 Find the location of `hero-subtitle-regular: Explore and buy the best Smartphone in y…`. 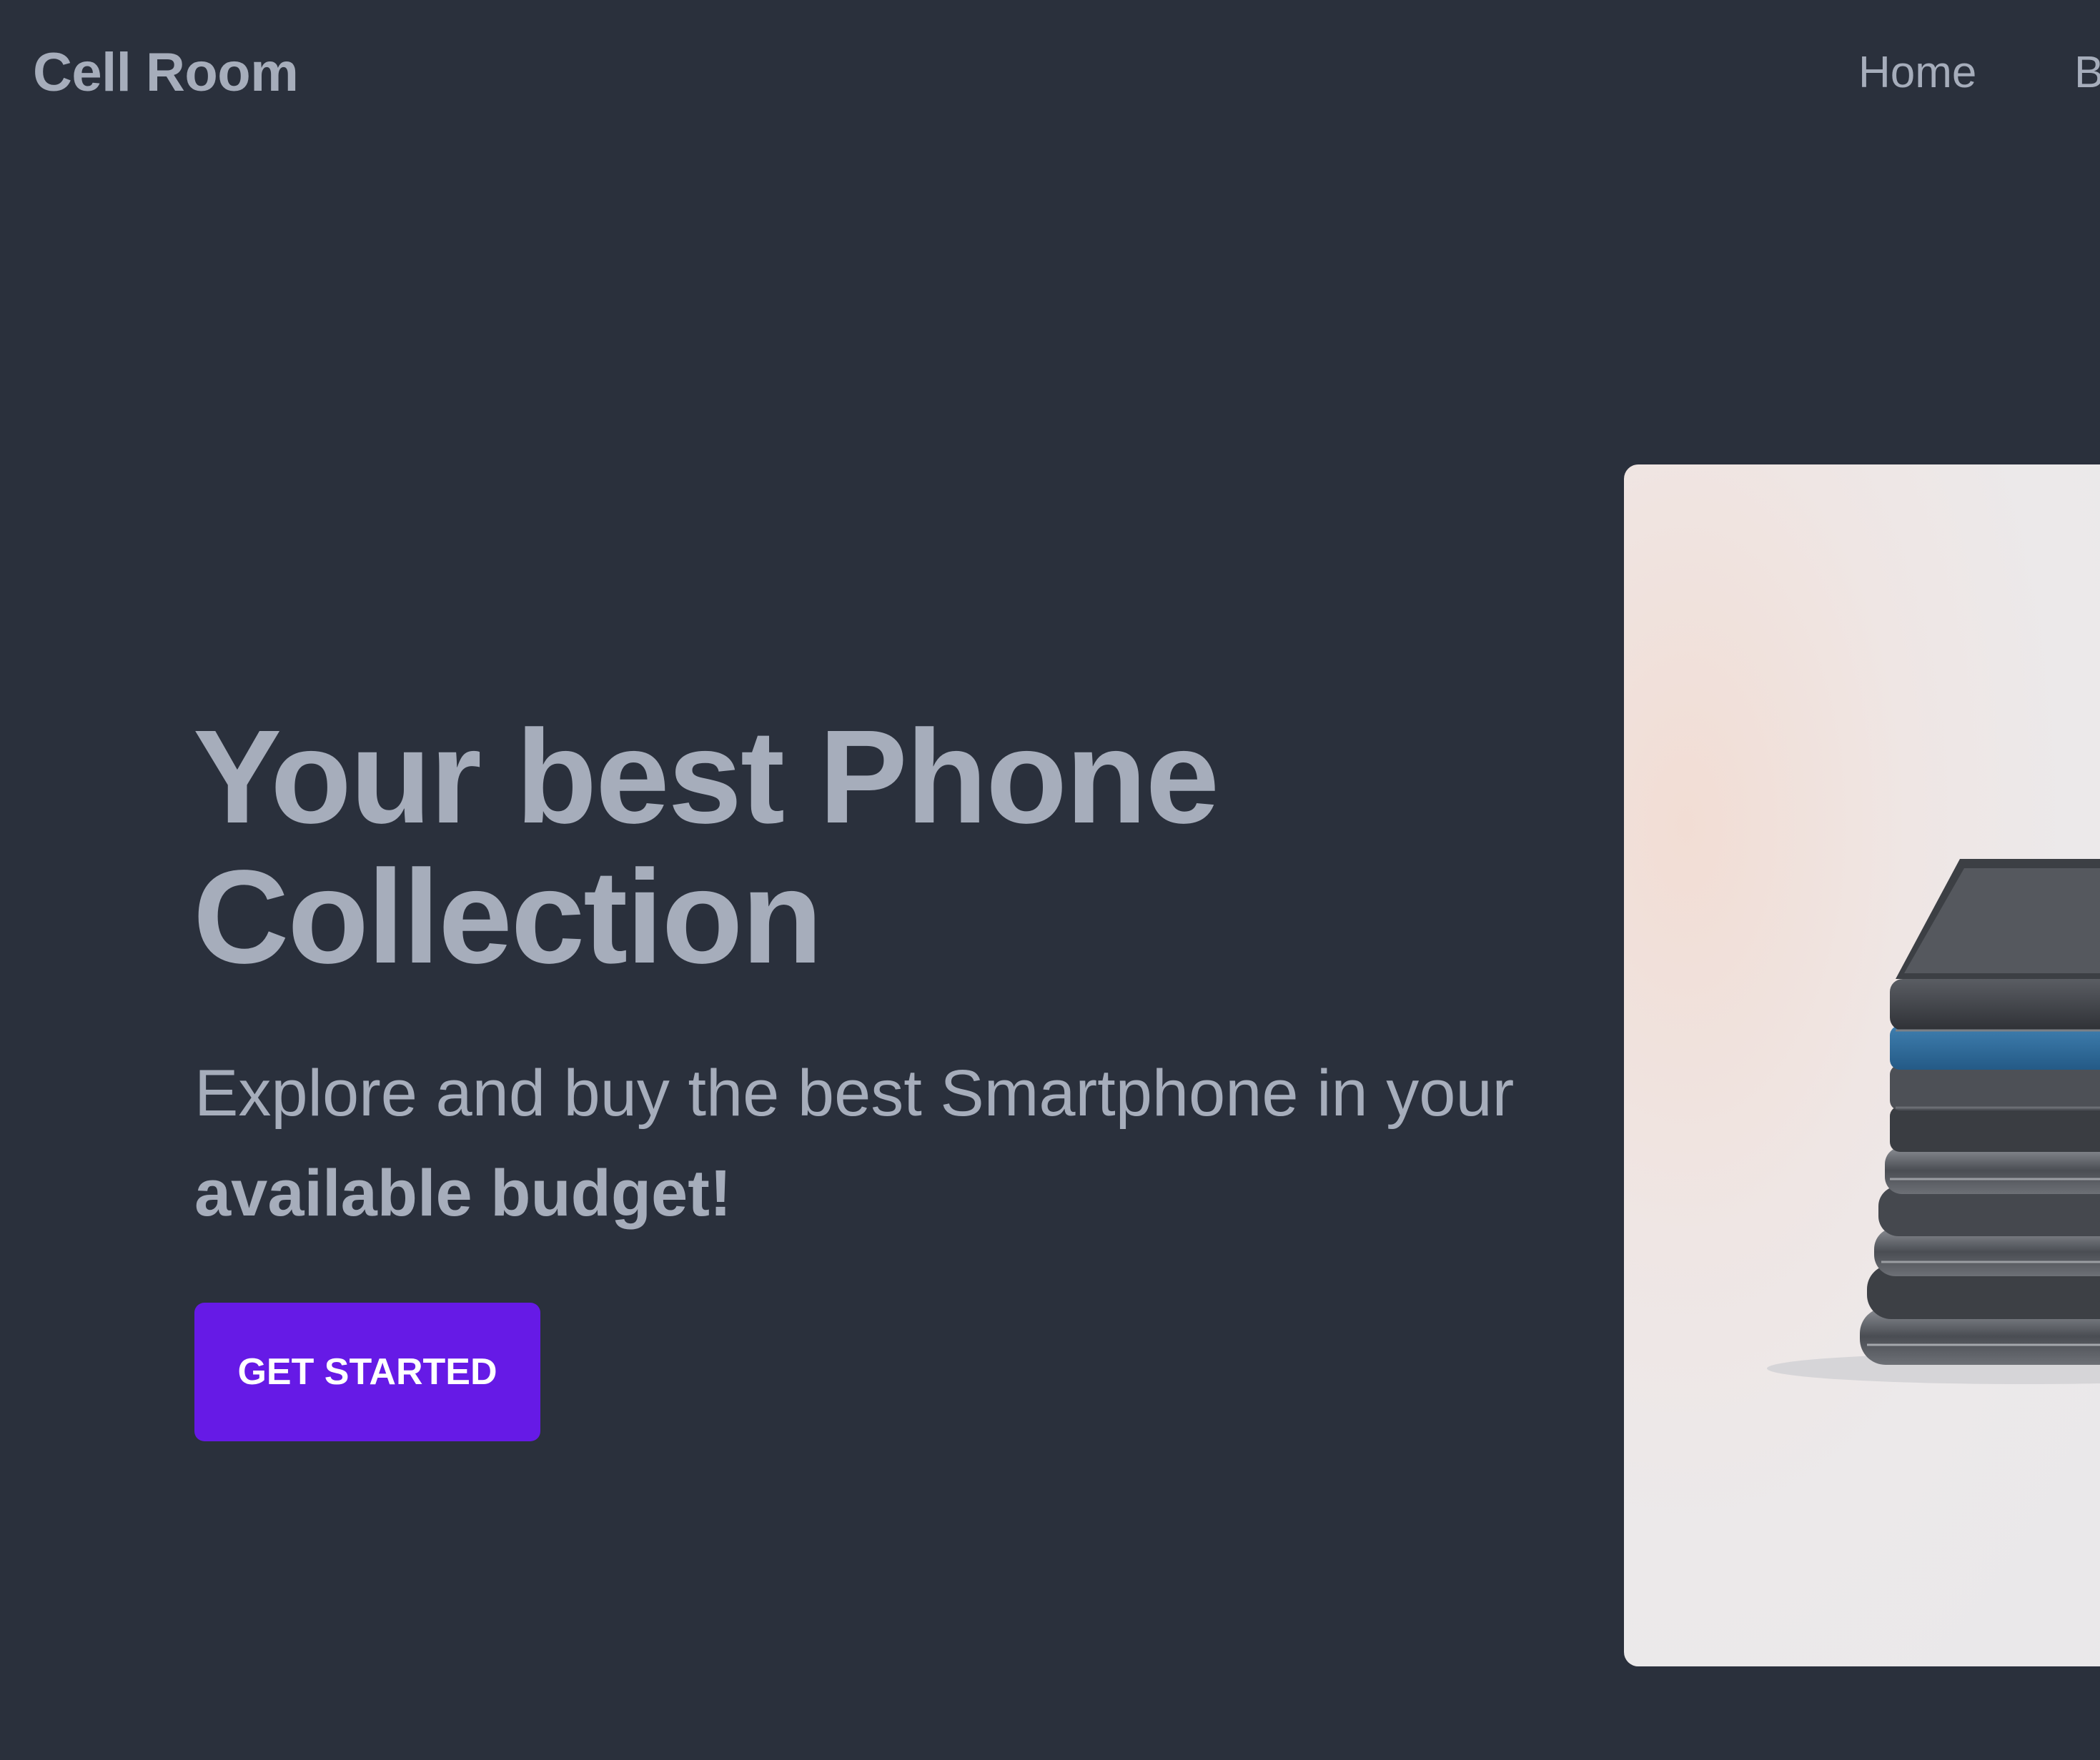

hero-subtitle-regular: Explore and buy the best Smartphone in y… is located at coordinates (855, 1093).